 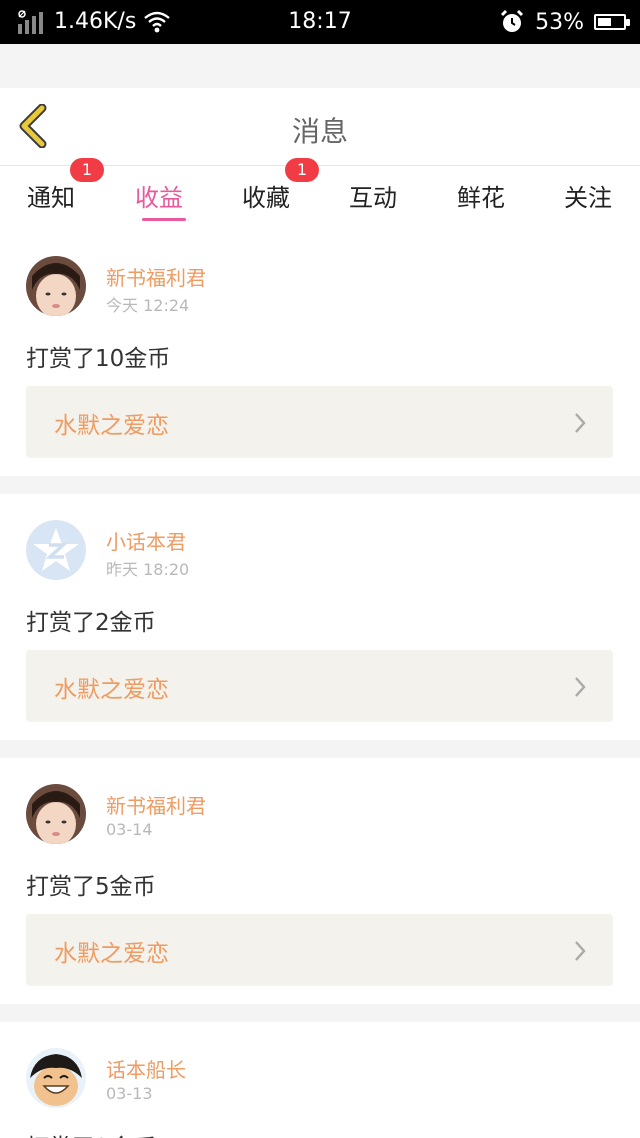 I want to click on tab-notifications: 通知, so click(x=51, y=195).